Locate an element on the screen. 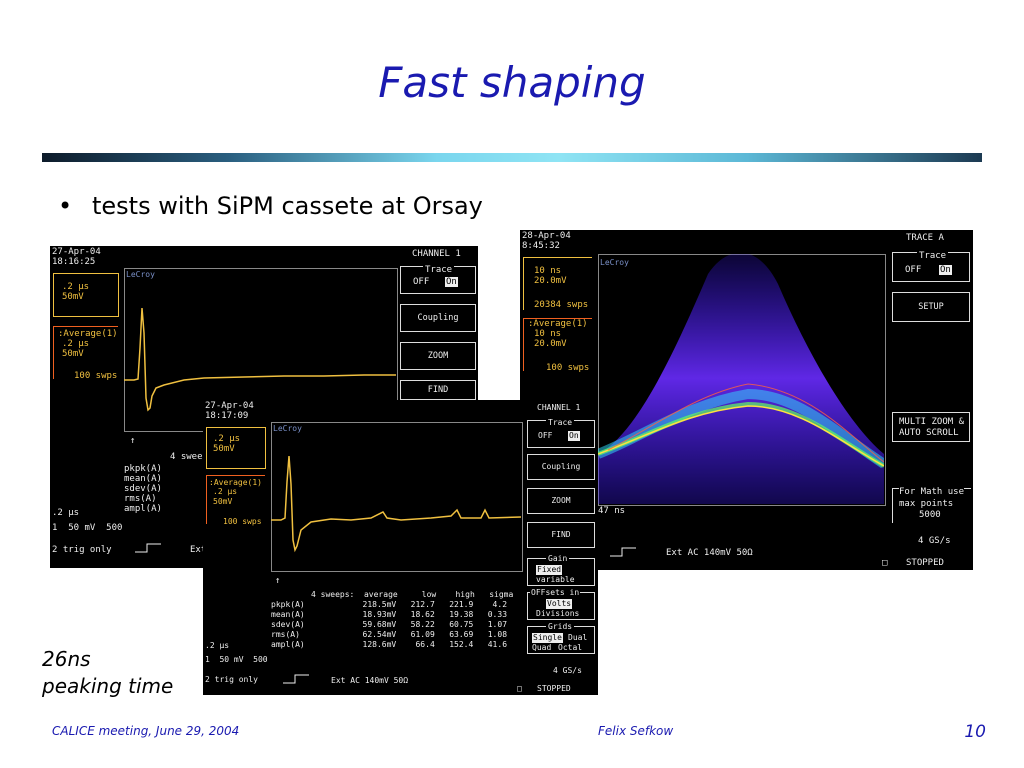 The height and width of the screenshot is (768, 1024). scope1-sweeps: 100 swps is located at coordinates (96, 376).